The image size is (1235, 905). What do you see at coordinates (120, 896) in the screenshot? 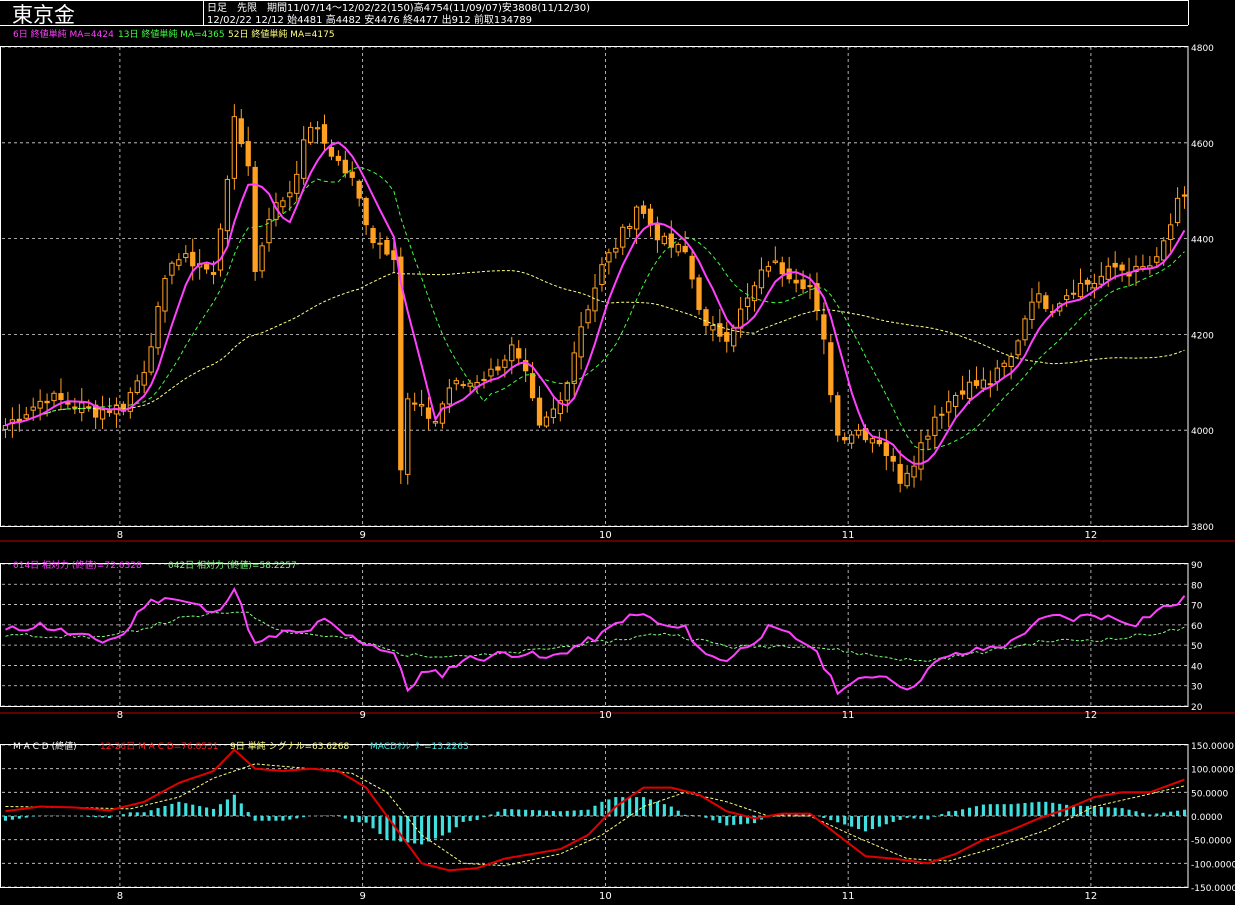
I see `macd-x-tick-label: 8` at bounding box center [120, 896].